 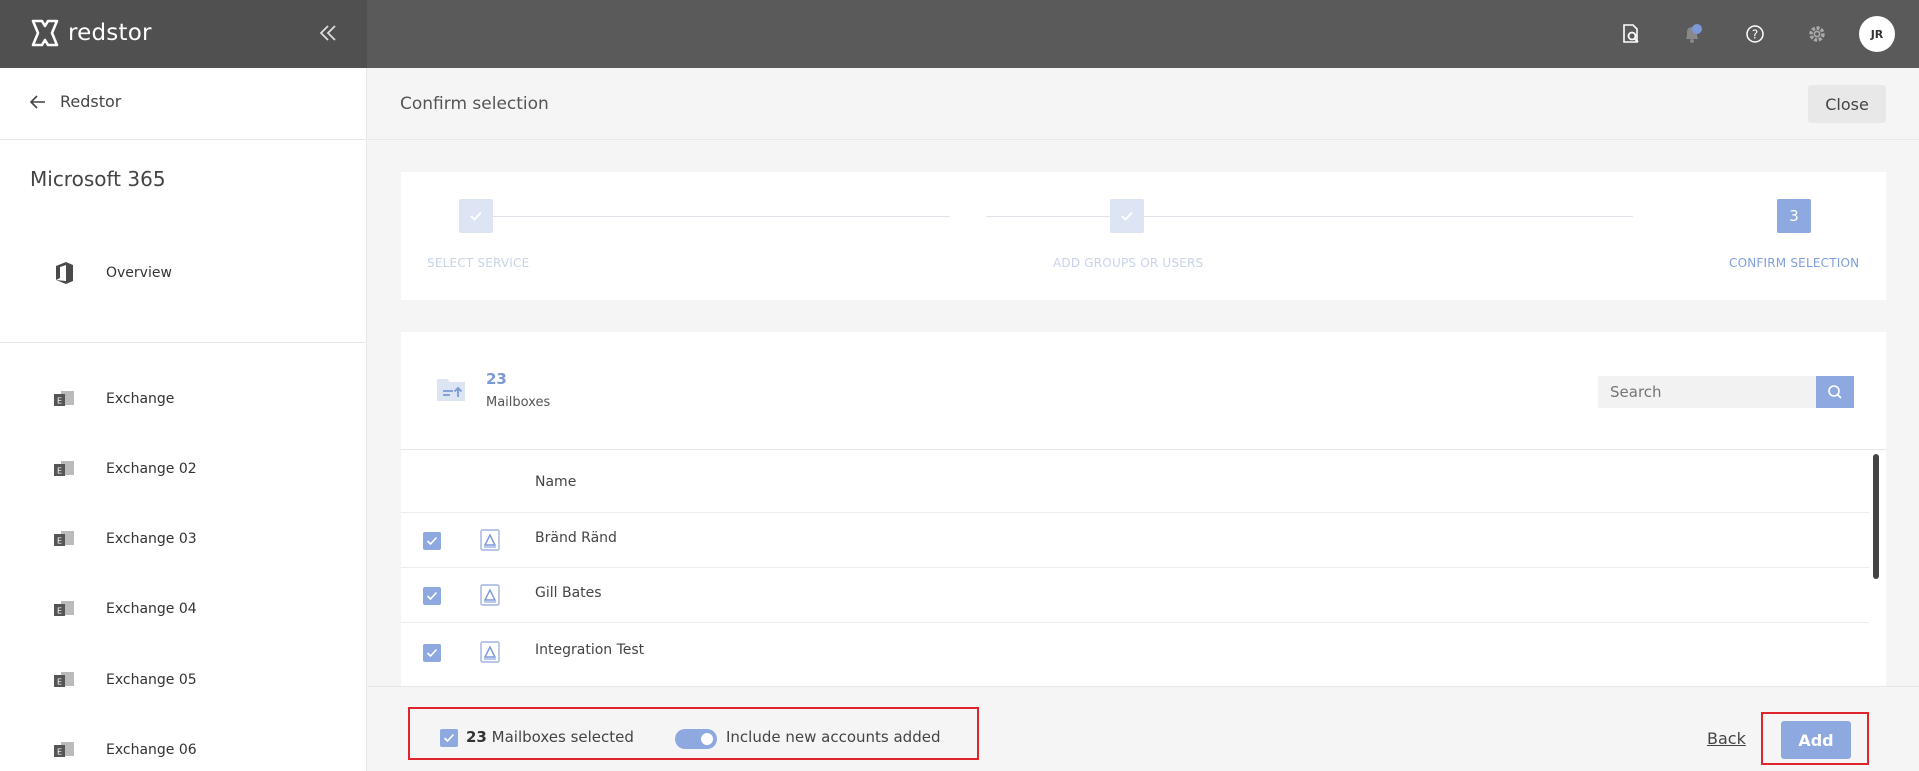 I want to click on sidebar-item-label: Exchange 03, so click(x=151, y=539).